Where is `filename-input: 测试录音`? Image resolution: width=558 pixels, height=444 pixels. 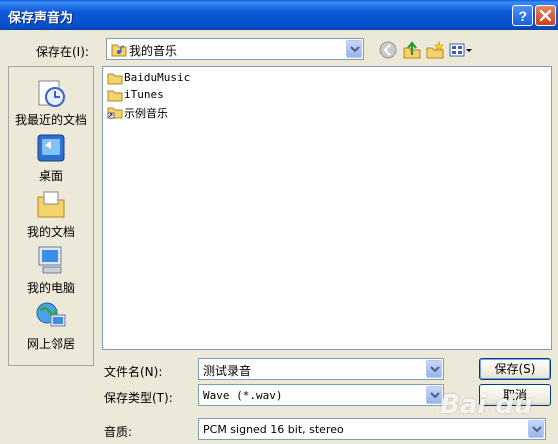
filename-input: 测试录音 is located at coordinates (321, 369).